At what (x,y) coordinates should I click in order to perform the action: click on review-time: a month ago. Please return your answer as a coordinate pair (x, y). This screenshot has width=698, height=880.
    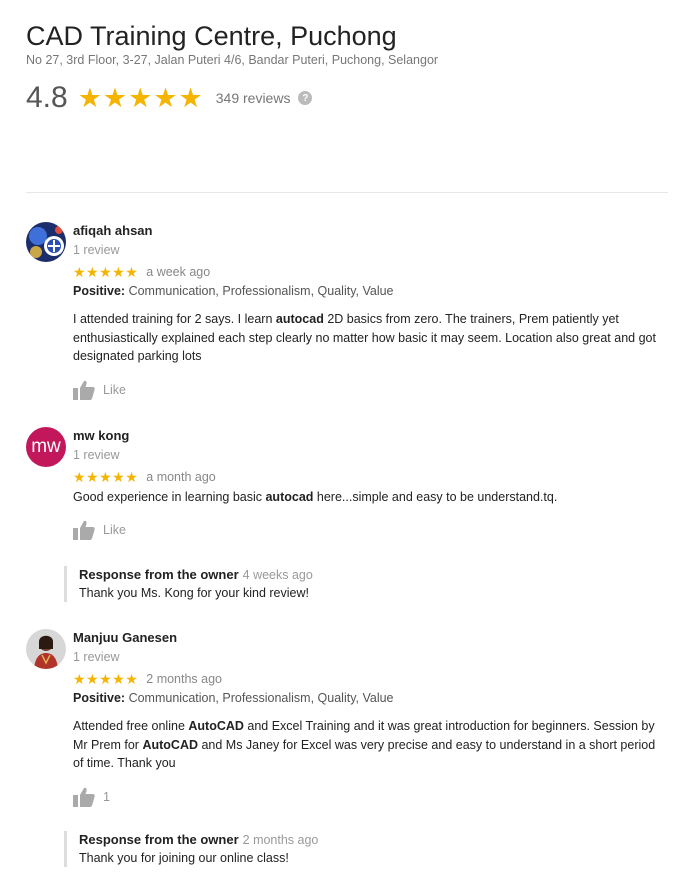
    Looking at the image, I should click on (181, 477).